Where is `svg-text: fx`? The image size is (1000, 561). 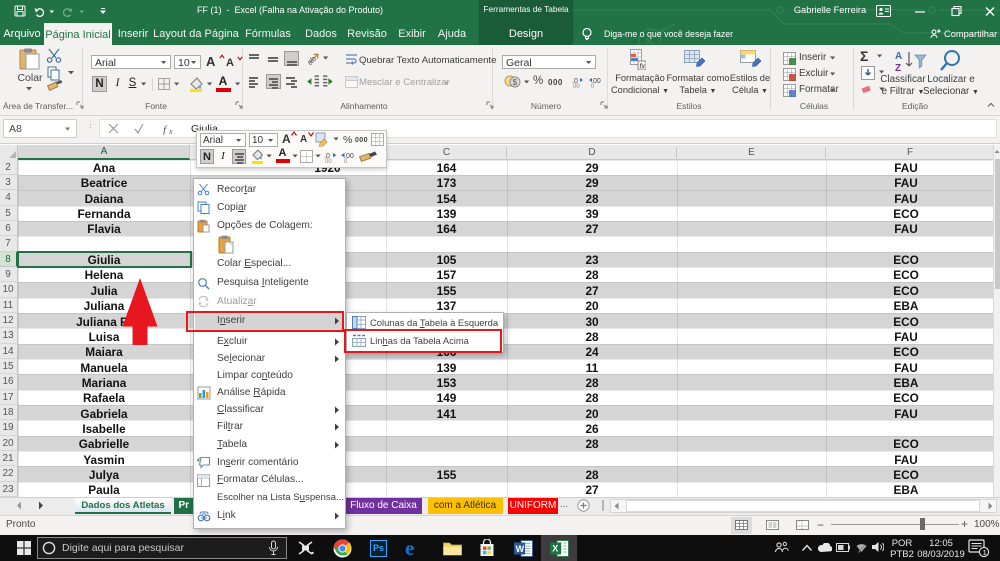
svg-text: fx is located at coordinates (643, 67).